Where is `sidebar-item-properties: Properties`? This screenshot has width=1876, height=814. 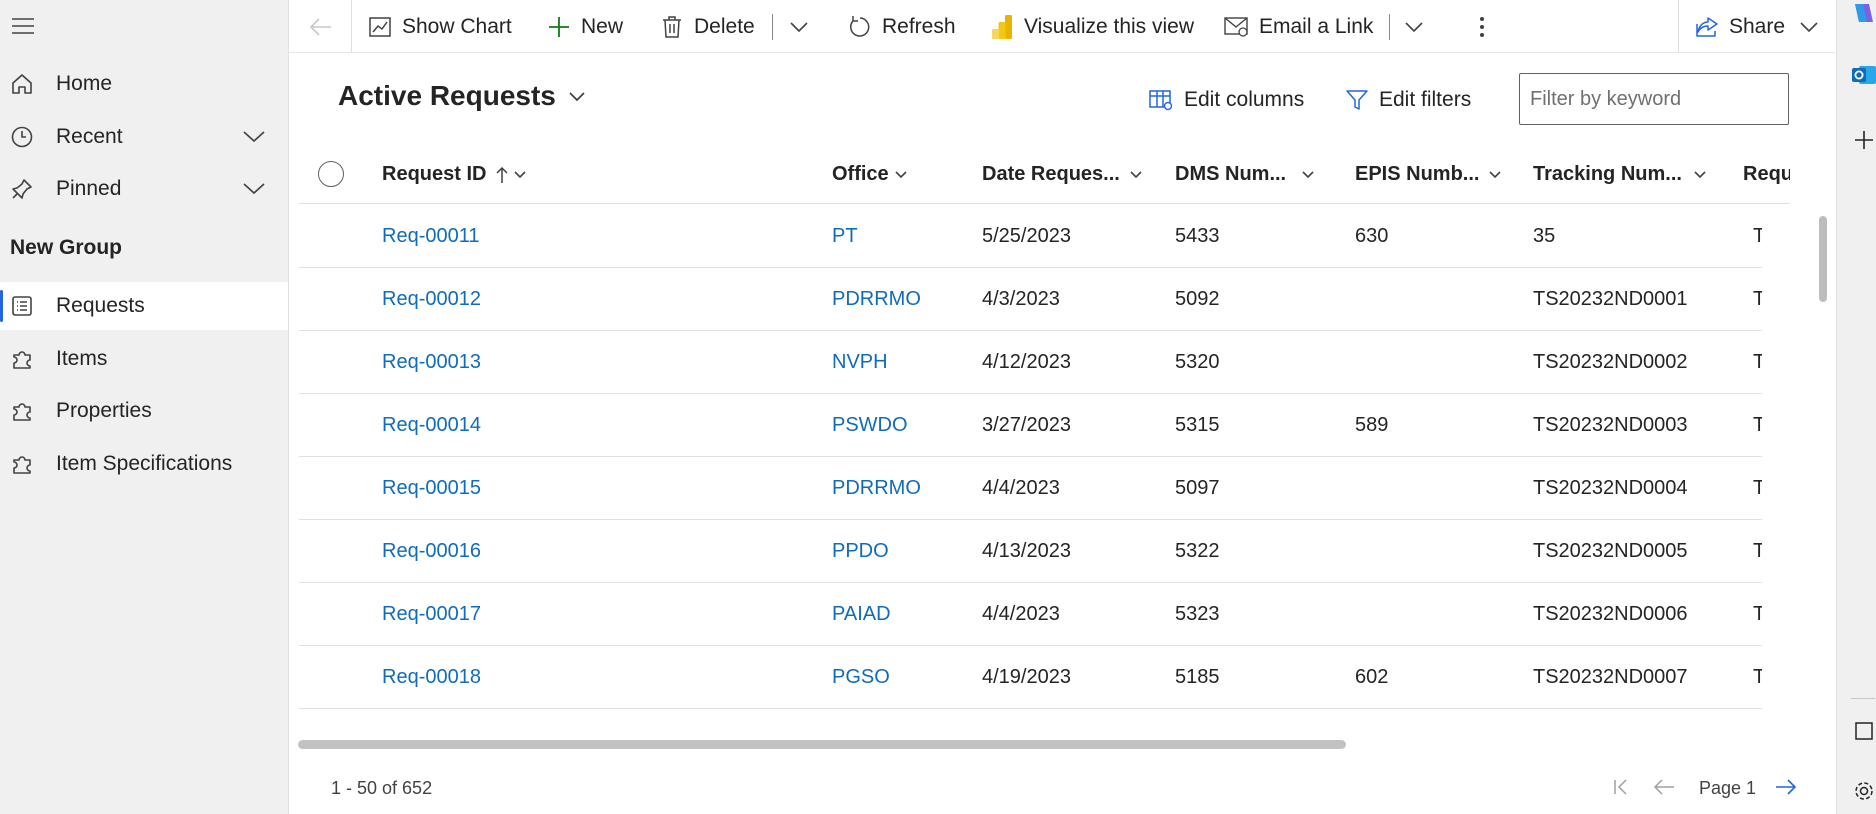 sidebar-item-properties: Properties is located at coordinates (144, 411).